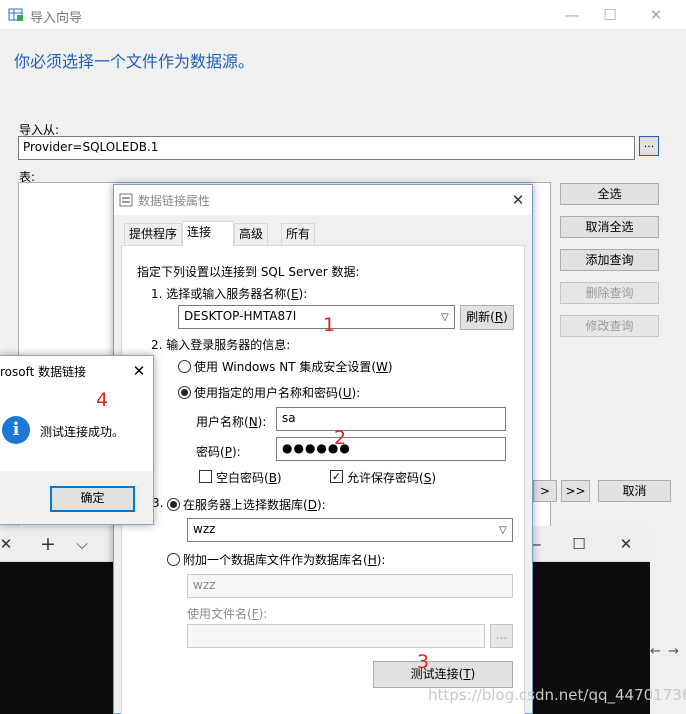 Image resolution: width=686 pixels, height=714 pixels. Describe the element at coordinates (609, 194) in the screenshot. I see `select-all-button: 全选` at that location.